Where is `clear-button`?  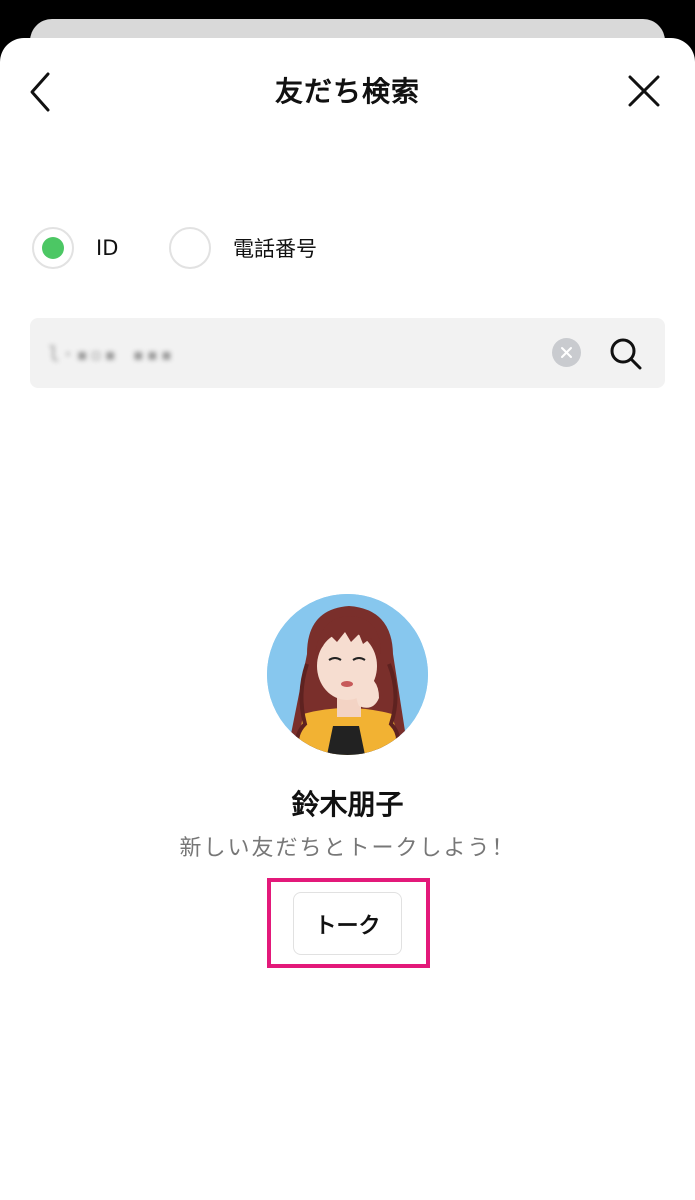
clear-button is located at coordinates (566, 352).